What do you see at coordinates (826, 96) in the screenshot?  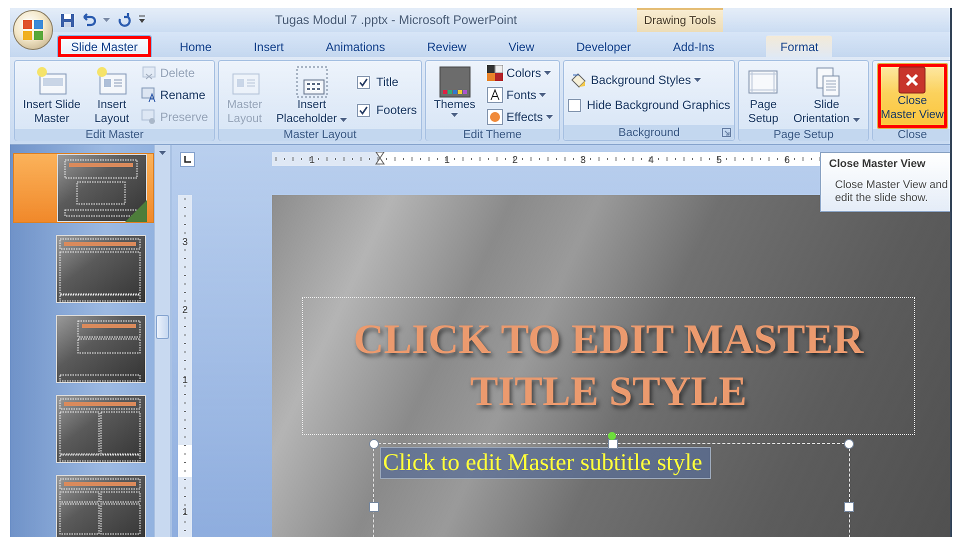 I see `ribbon-button: Slide Orientation` at bounding box center [826, 96].